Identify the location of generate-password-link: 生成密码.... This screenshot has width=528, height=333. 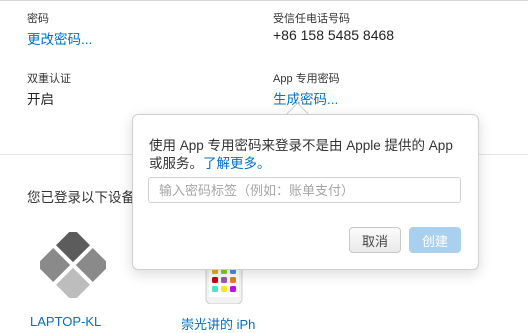
(305, 98).